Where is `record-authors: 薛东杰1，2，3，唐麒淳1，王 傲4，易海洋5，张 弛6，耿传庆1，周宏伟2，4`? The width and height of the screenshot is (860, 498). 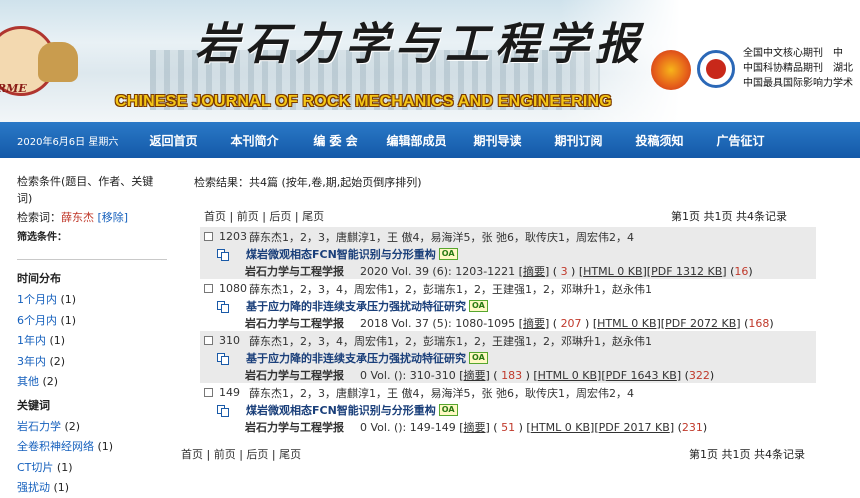
record-authors: 薛东杰1，2，3，唐麒淳1，王 傲4，易海洋5，张 弛6，耿传庆1，周宏伟2，4 is located at coordinates (441, 237).